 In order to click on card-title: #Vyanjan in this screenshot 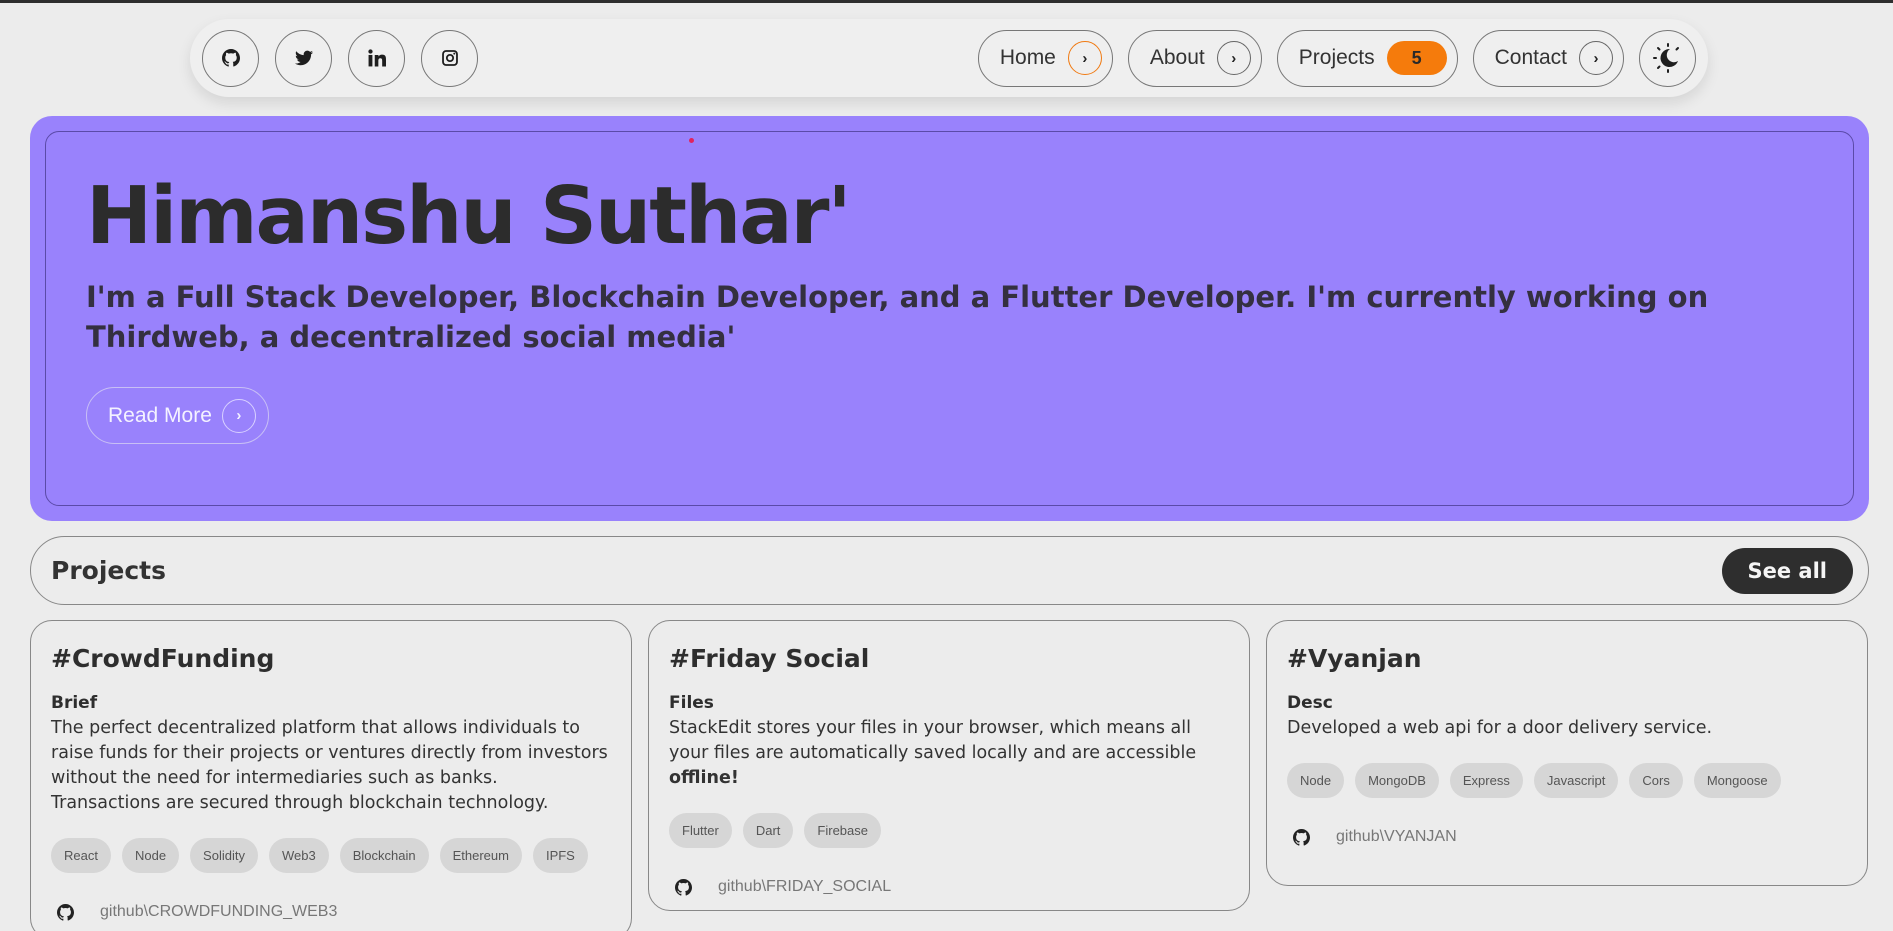, I will do `click(1354, 658)`.